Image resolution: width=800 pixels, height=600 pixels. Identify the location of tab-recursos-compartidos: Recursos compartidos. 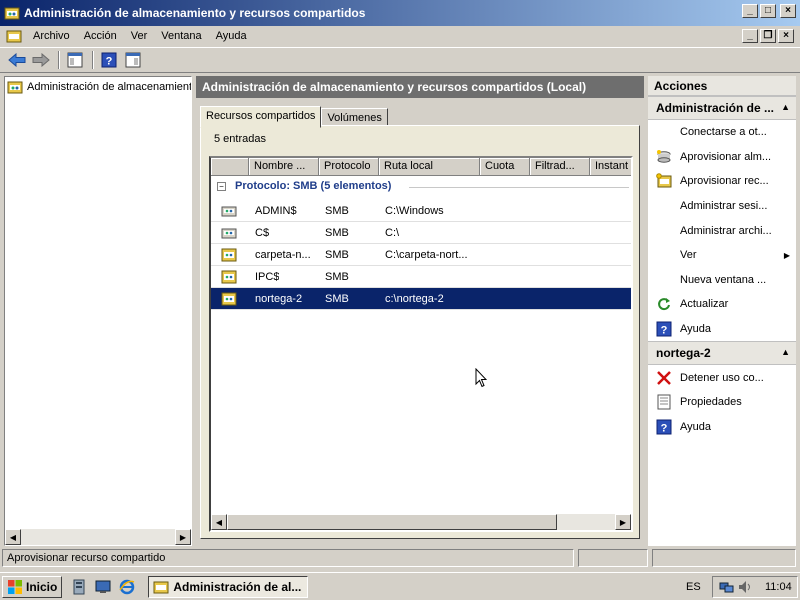
(261, 117).